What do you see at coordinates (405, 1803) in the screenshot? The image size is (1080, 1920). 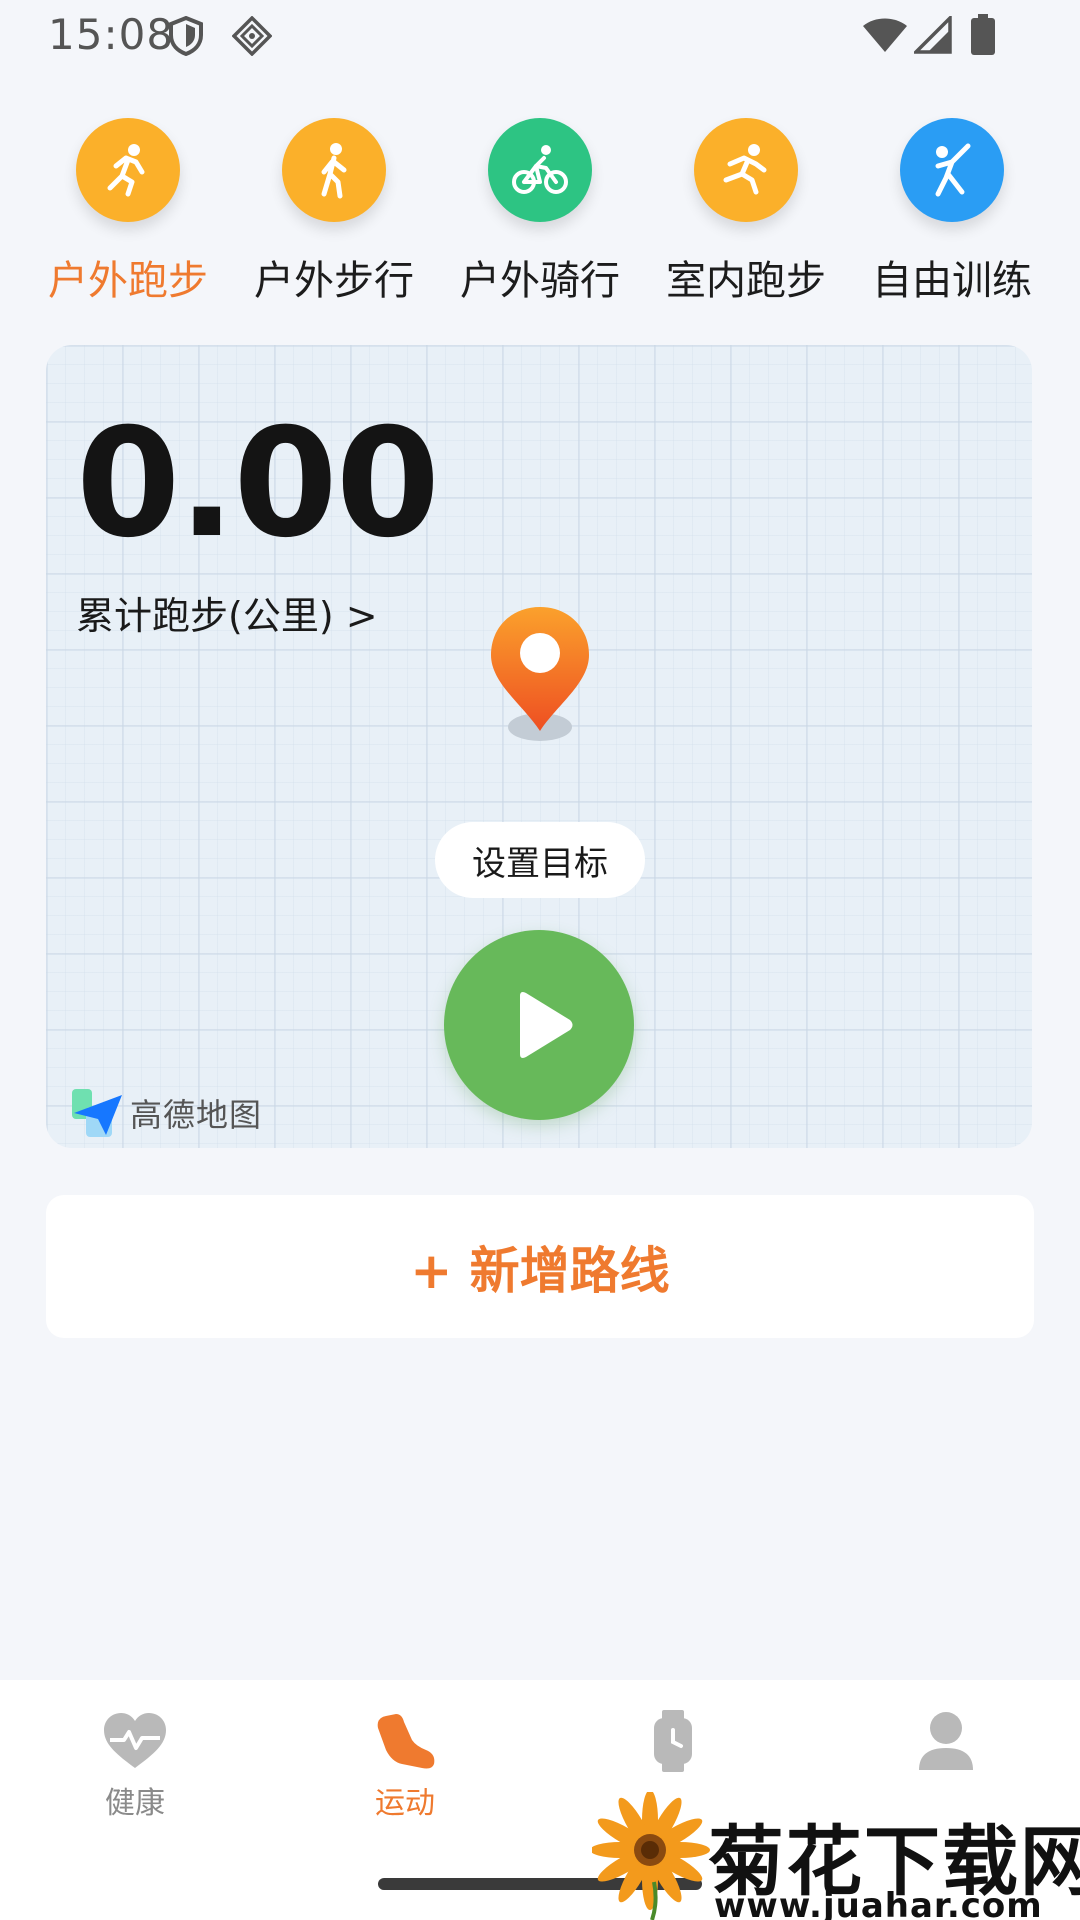 I see `nav-label: 运动` at bounding box center [405, 1803].